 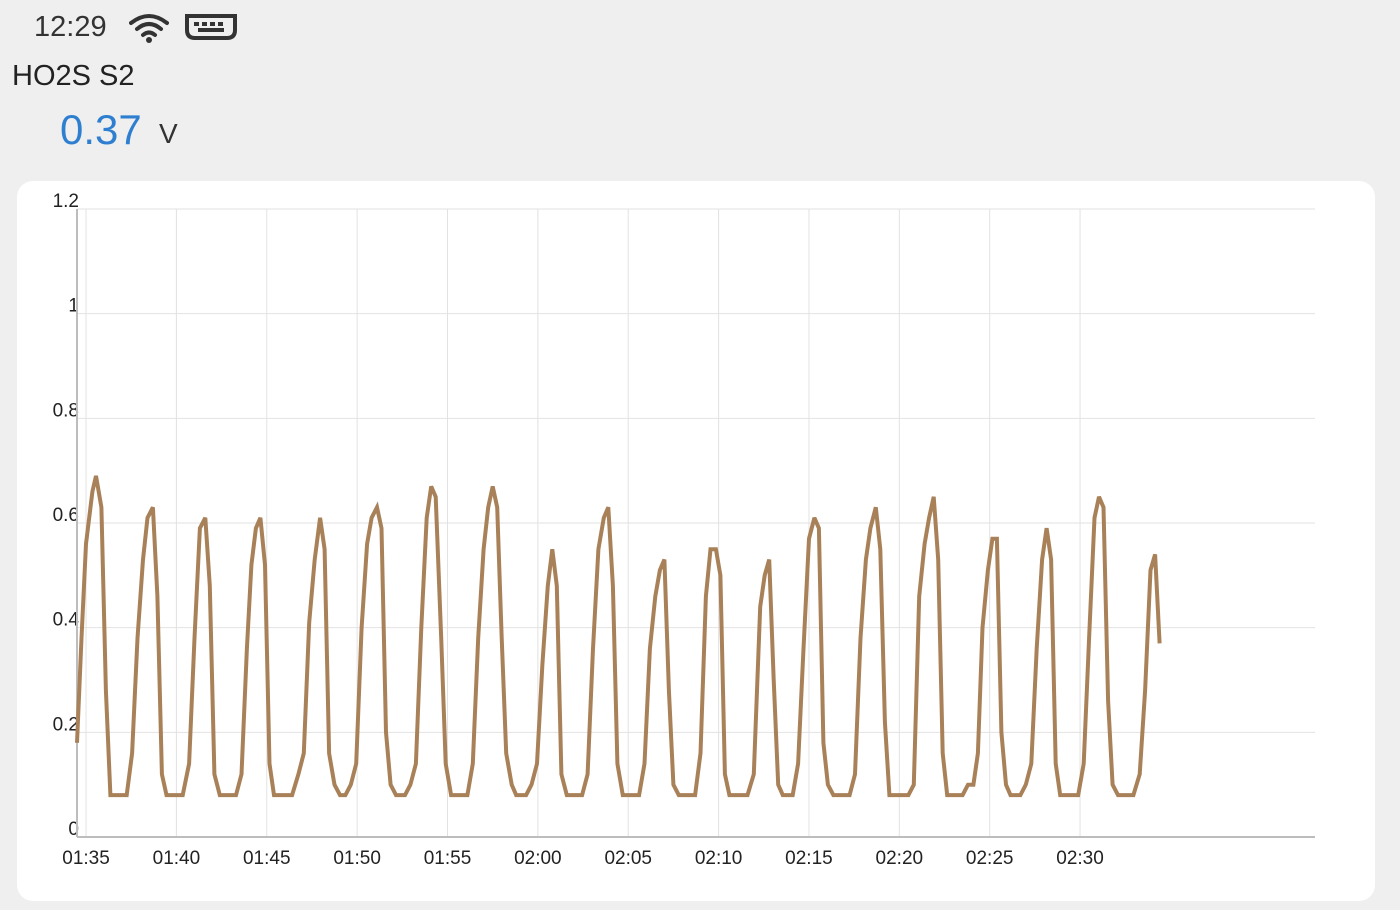 I want to click on x-tick-label: 02:30, so click(x=1080, y=858).